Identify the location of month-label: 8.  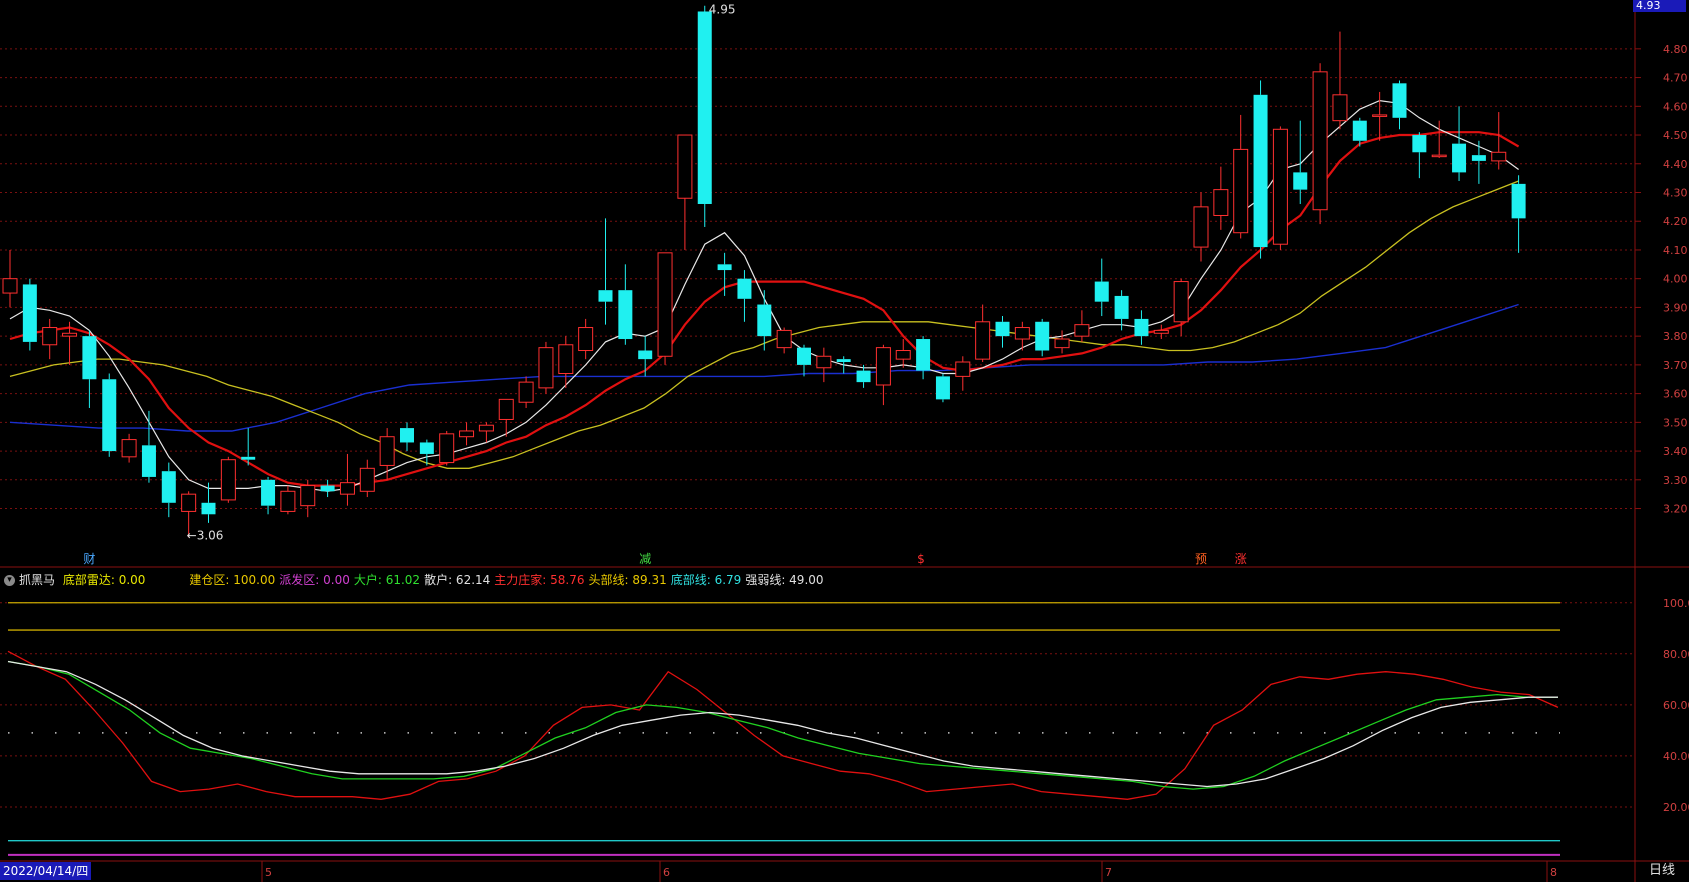
(1553, 872).